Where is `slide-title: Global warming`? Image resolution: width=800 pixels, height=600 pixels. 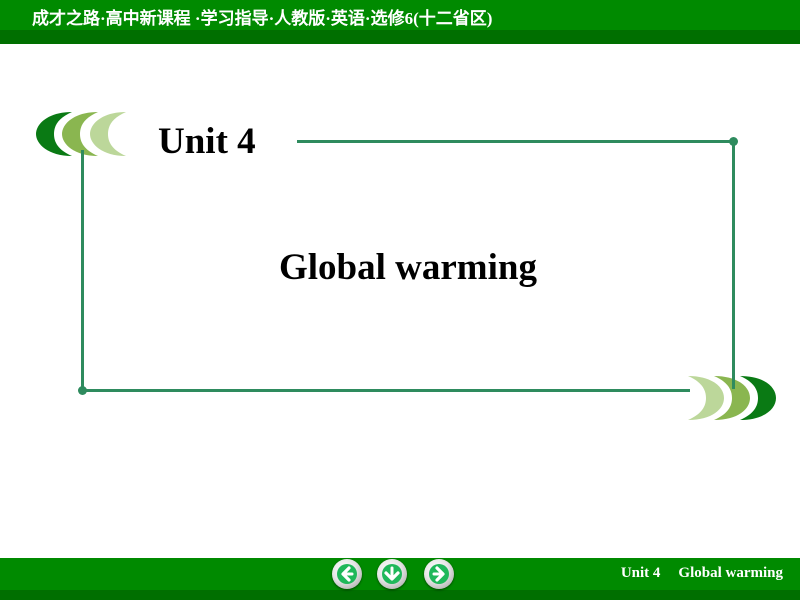
slide-title: Global warming is located at coordinates (408, 267).